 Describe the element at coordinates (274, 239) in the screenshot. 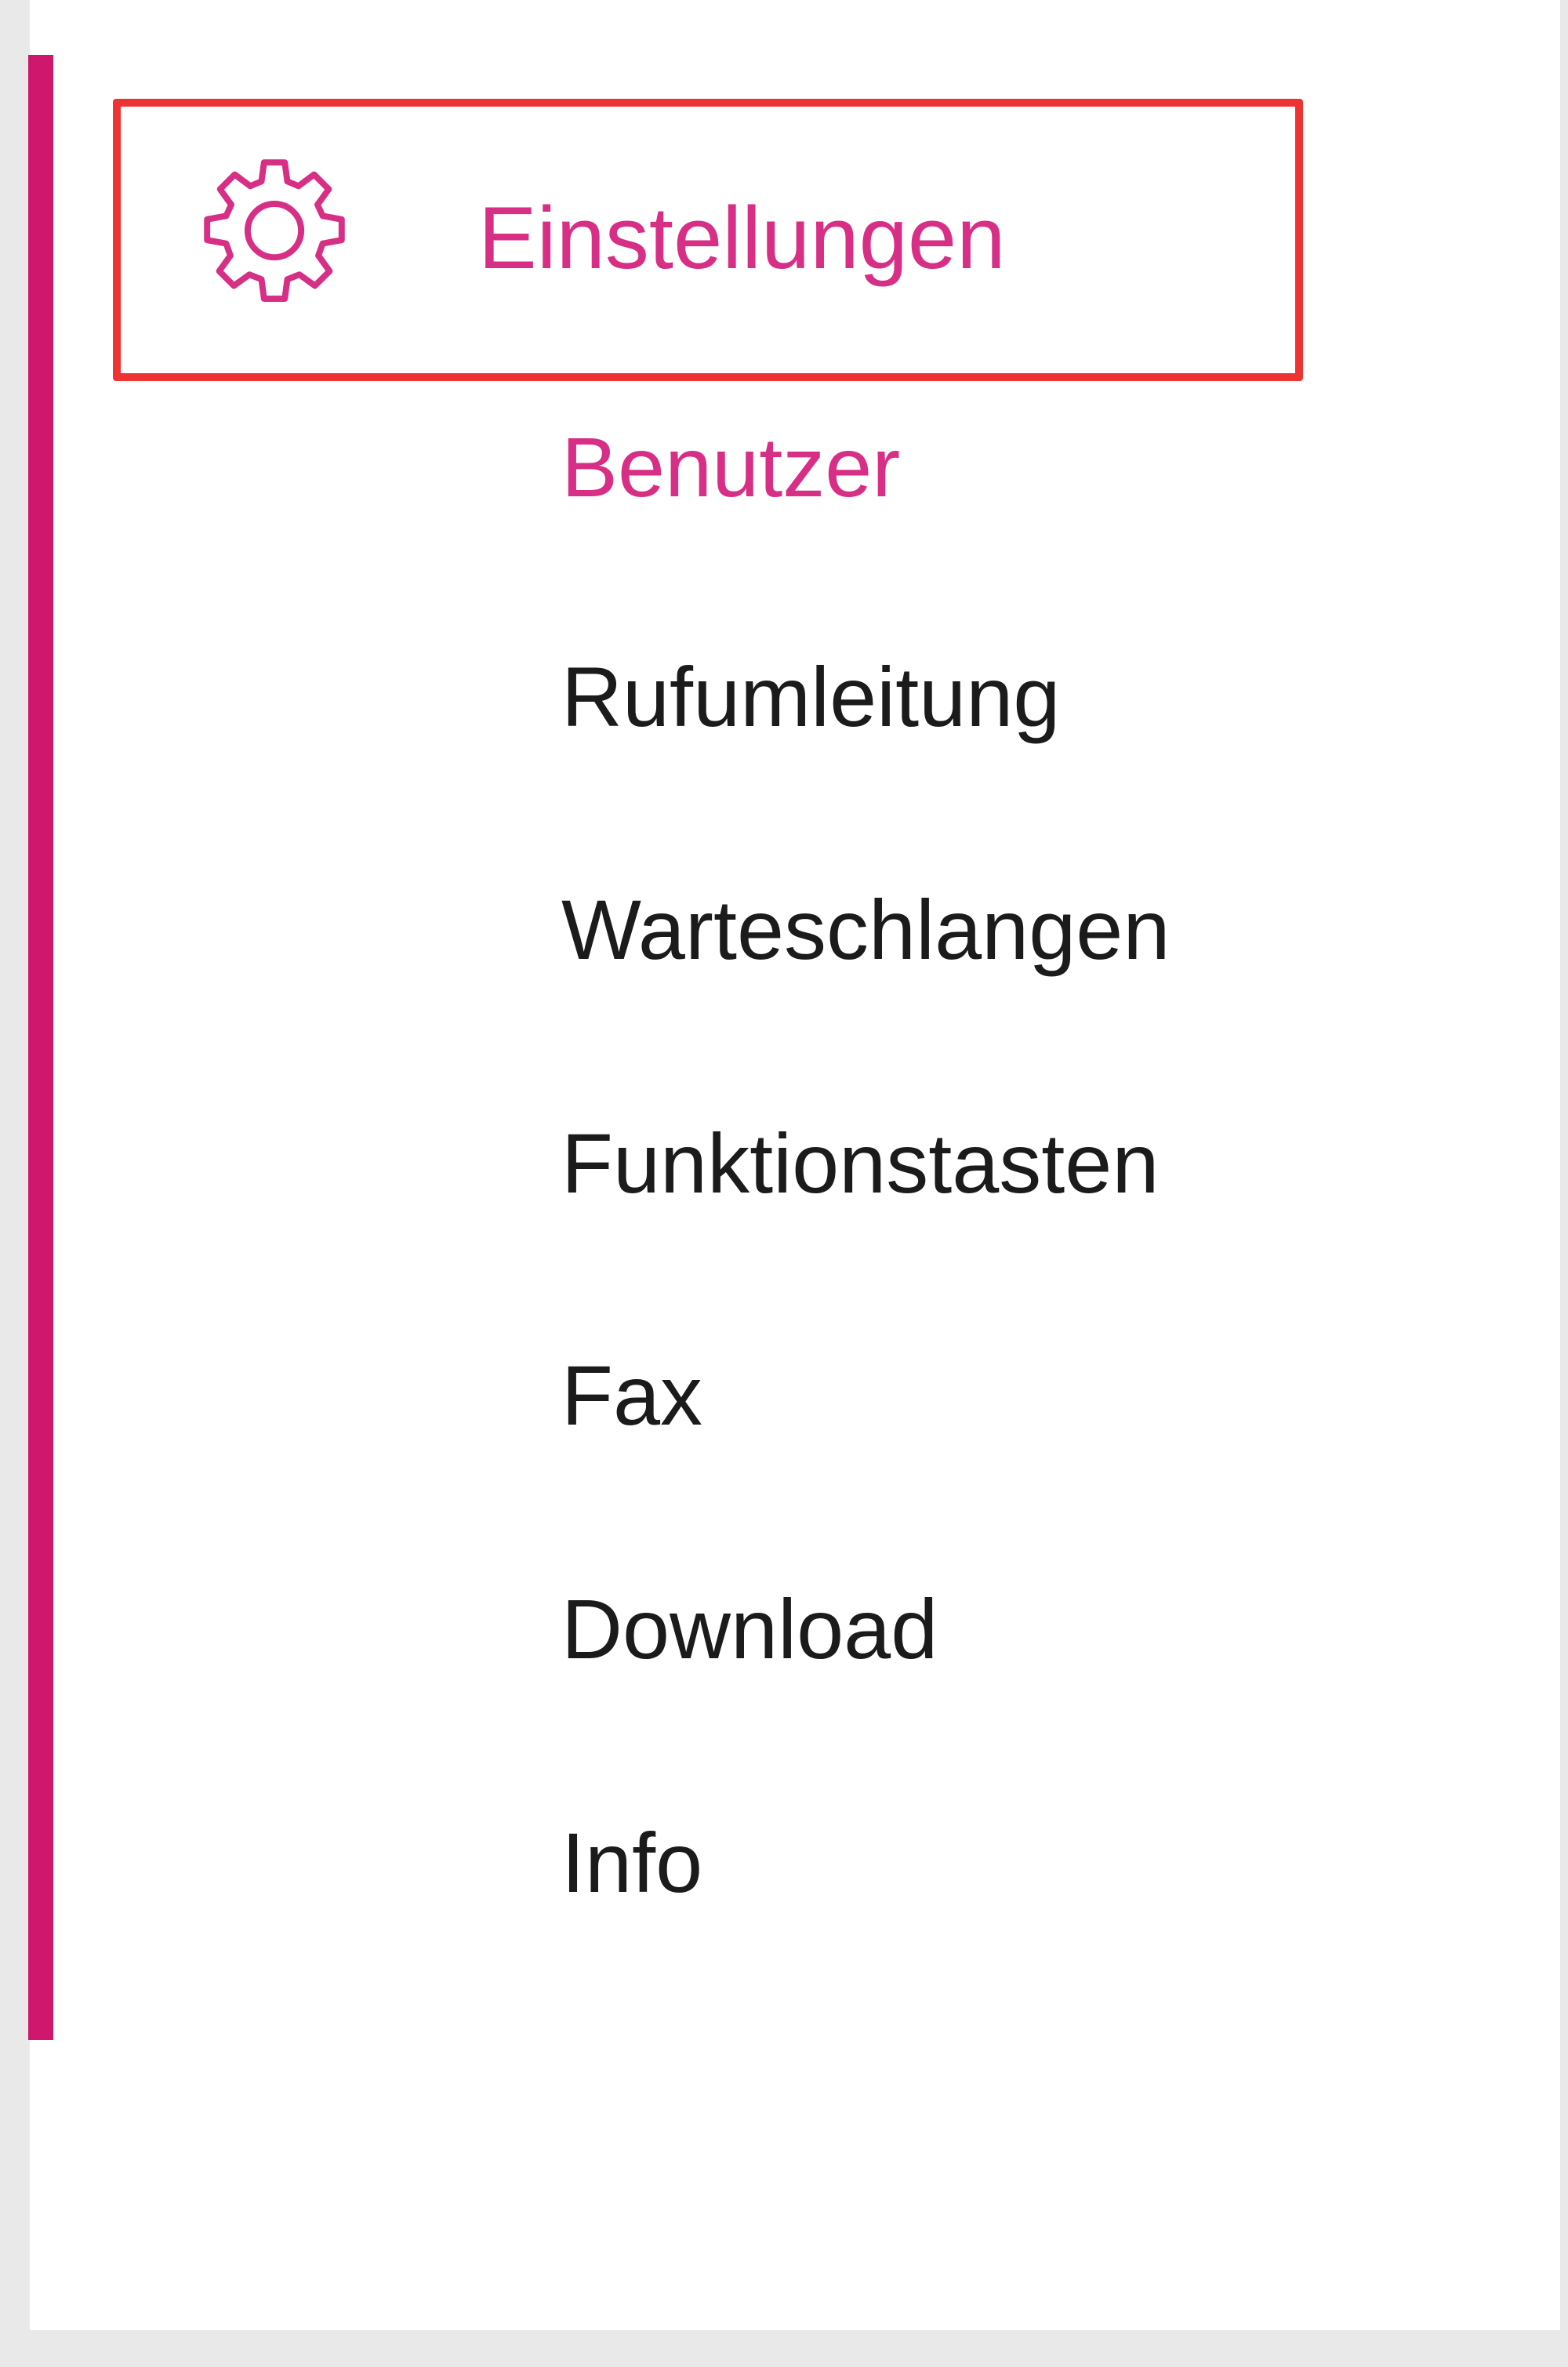

I see `gear-icon` at that location.